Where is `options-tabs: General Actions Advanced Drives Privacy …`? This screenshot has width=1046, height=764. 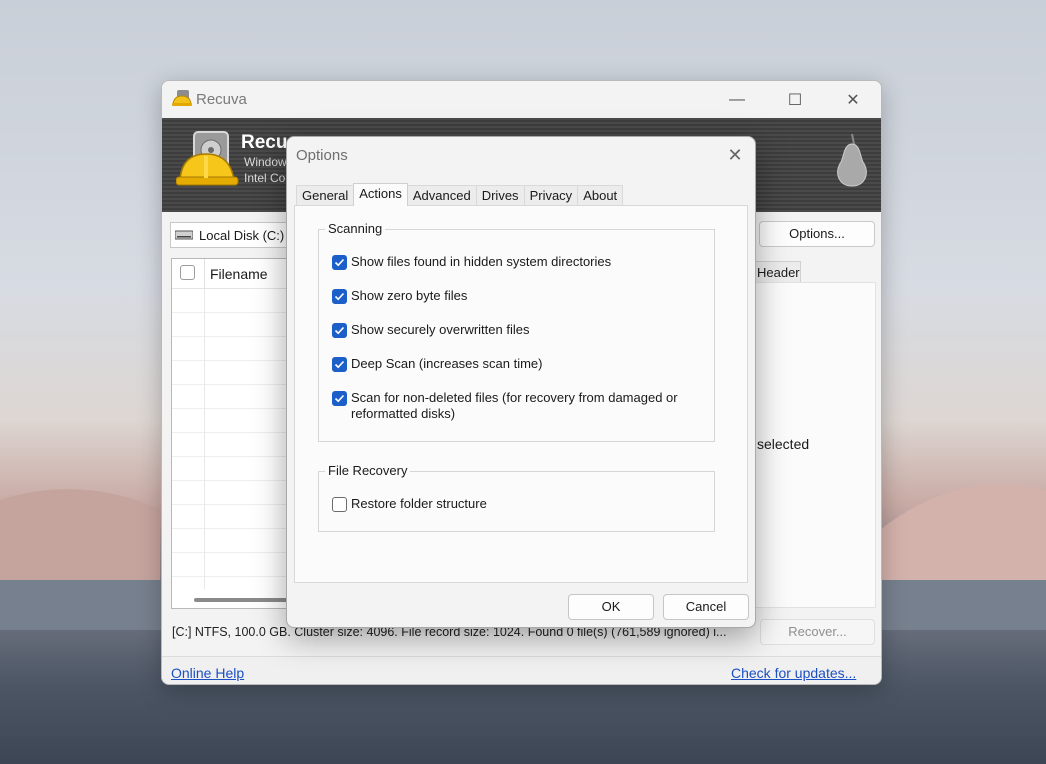 options-tabs: General Actions Advanced Drives Privacy … is located at coordinates (460, 194).